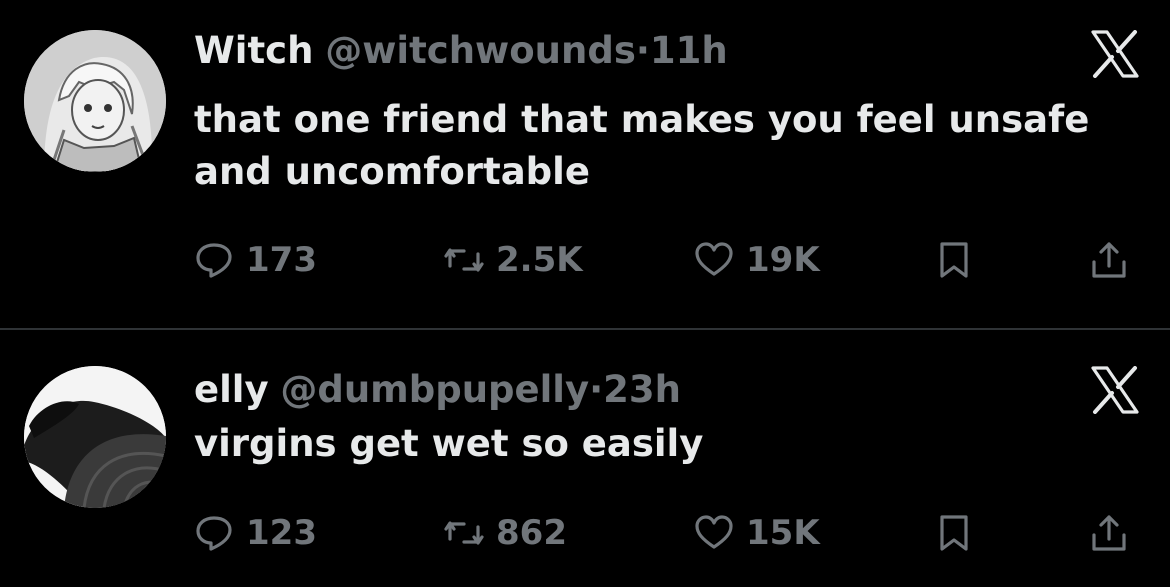 The width and height of the screenshot is (1170, 587). What do you see at coordinates (281, 260) in the screenshot?
I see `reply-count: 173` at bounding box center [281, 260].